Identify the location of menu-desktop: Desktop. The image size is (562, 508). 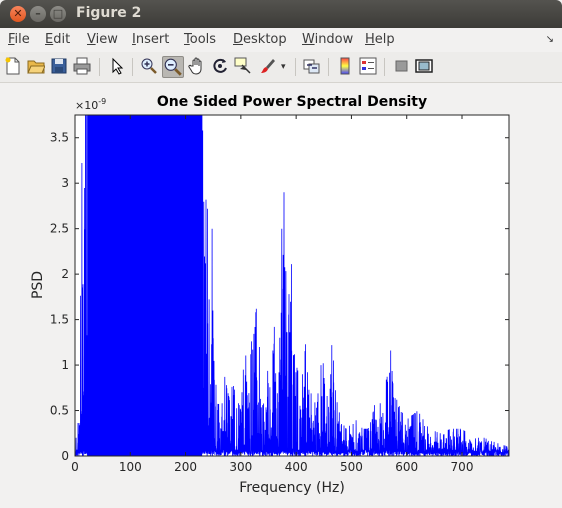
(260, 39).